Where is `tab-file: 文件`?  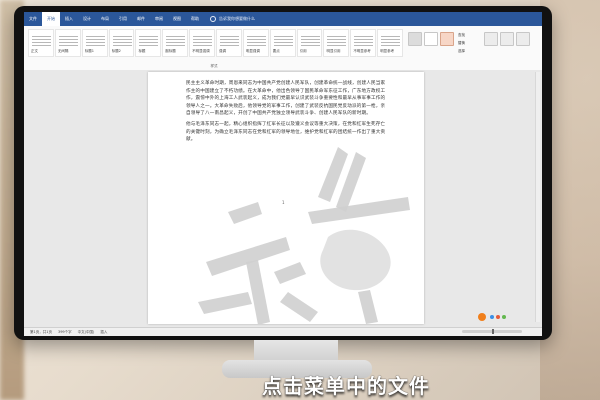
tab-file: 文件 is located at coordinates (33, 19).